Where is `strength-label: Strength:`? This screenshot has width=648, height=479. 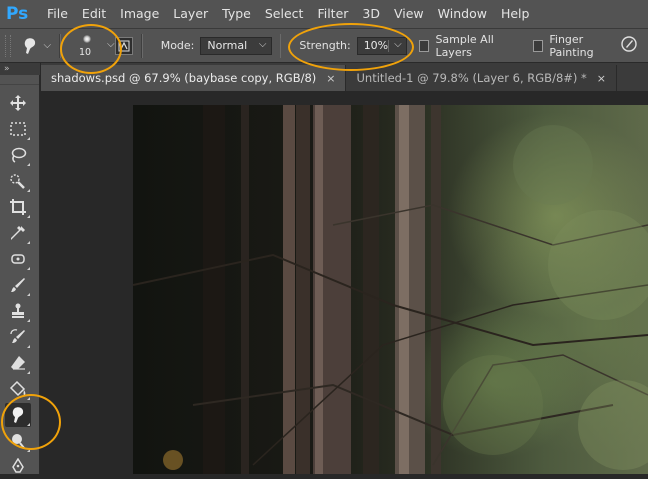
strength-label: Strength: is located at coordinates (325, 45).